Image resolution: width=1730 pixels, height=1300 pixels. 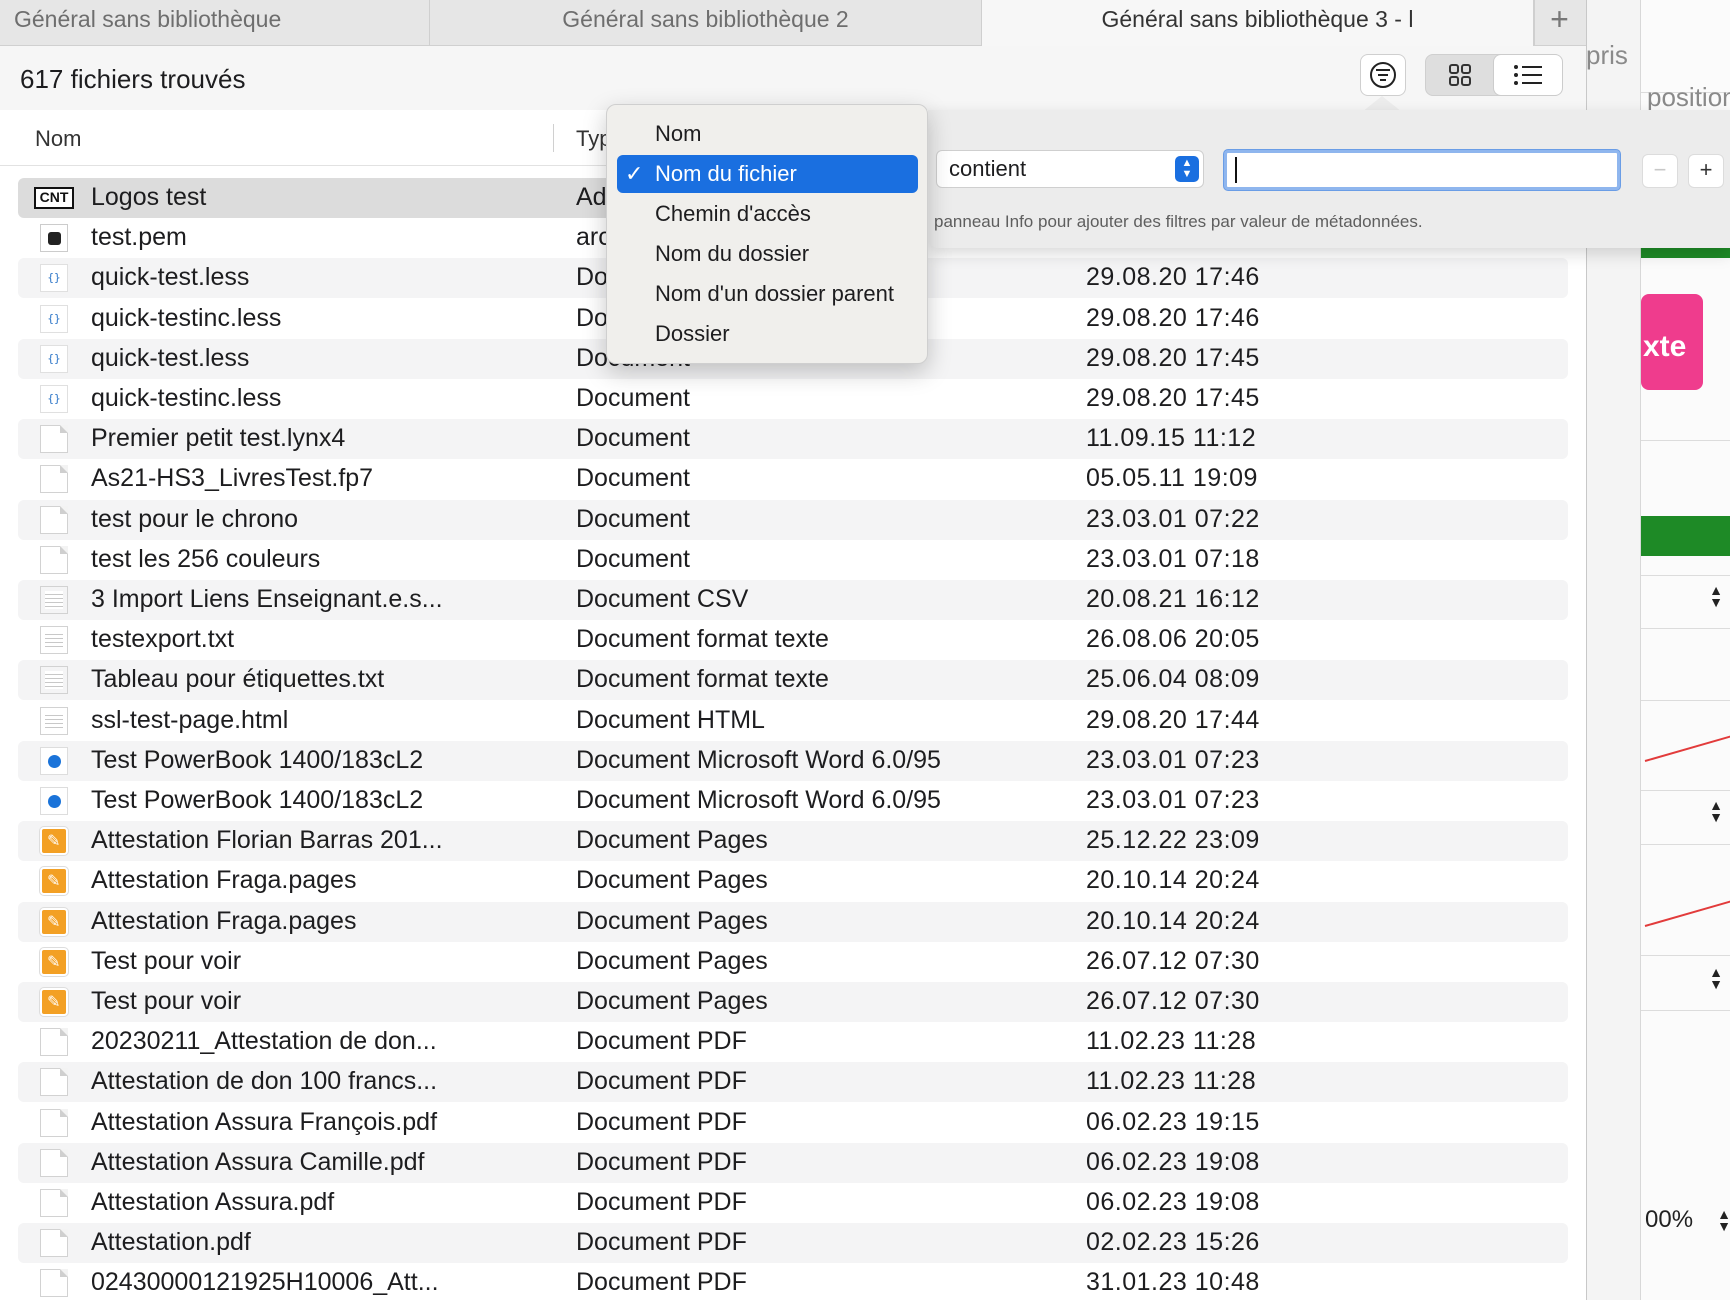 What do you see at coordinates (767, 134) in the screenshot?
I see `menu-item: Nom` at bounding box center [767, 134].